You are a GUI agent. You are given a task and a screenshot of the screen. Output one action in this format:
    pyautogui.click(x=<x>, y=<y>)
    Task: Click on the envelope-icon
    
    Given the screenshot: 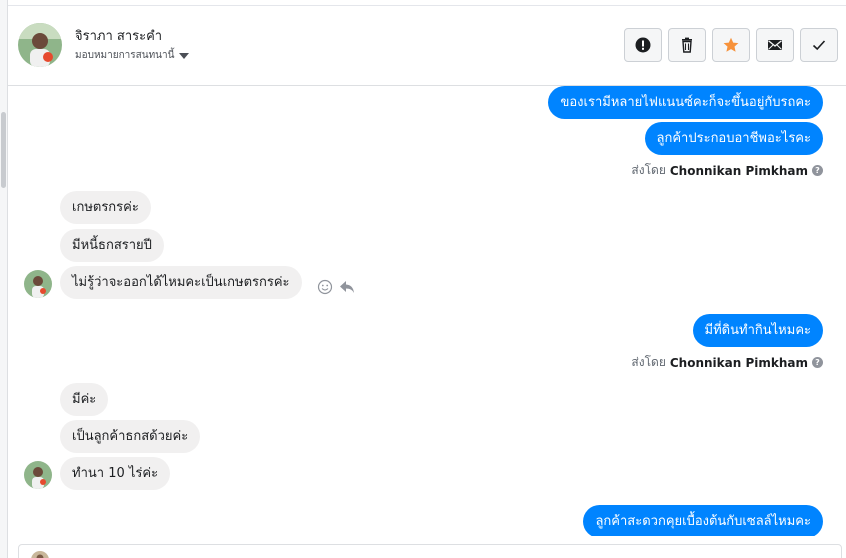 What is the action you would take?
    pyautogui.click(x=775, y=45)
    